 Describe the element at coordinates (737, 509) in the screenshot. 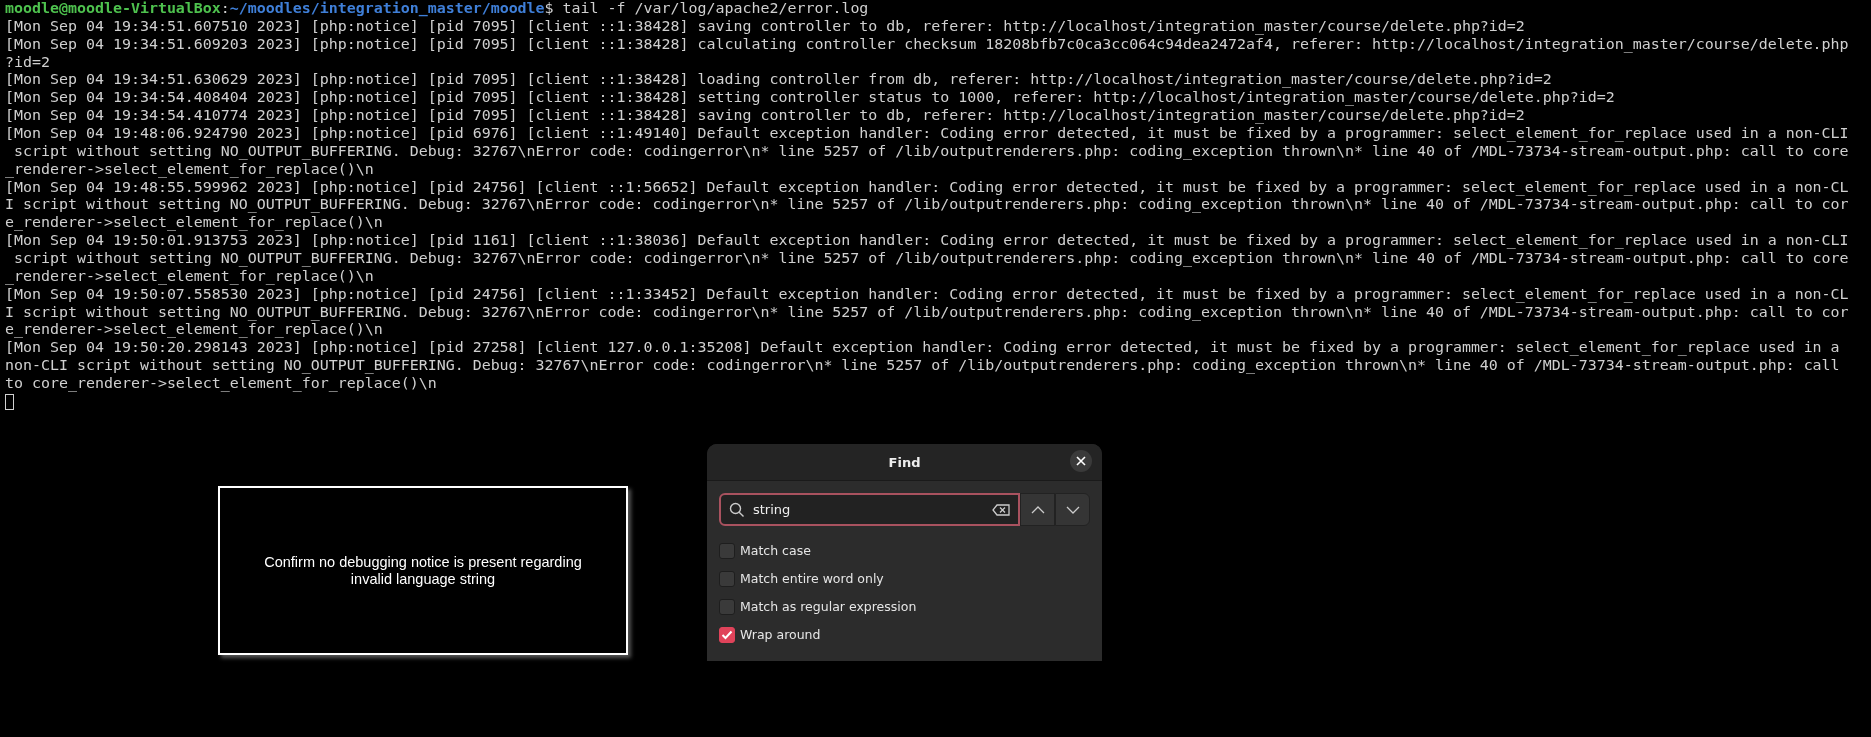

I see `search-icon` at that location.